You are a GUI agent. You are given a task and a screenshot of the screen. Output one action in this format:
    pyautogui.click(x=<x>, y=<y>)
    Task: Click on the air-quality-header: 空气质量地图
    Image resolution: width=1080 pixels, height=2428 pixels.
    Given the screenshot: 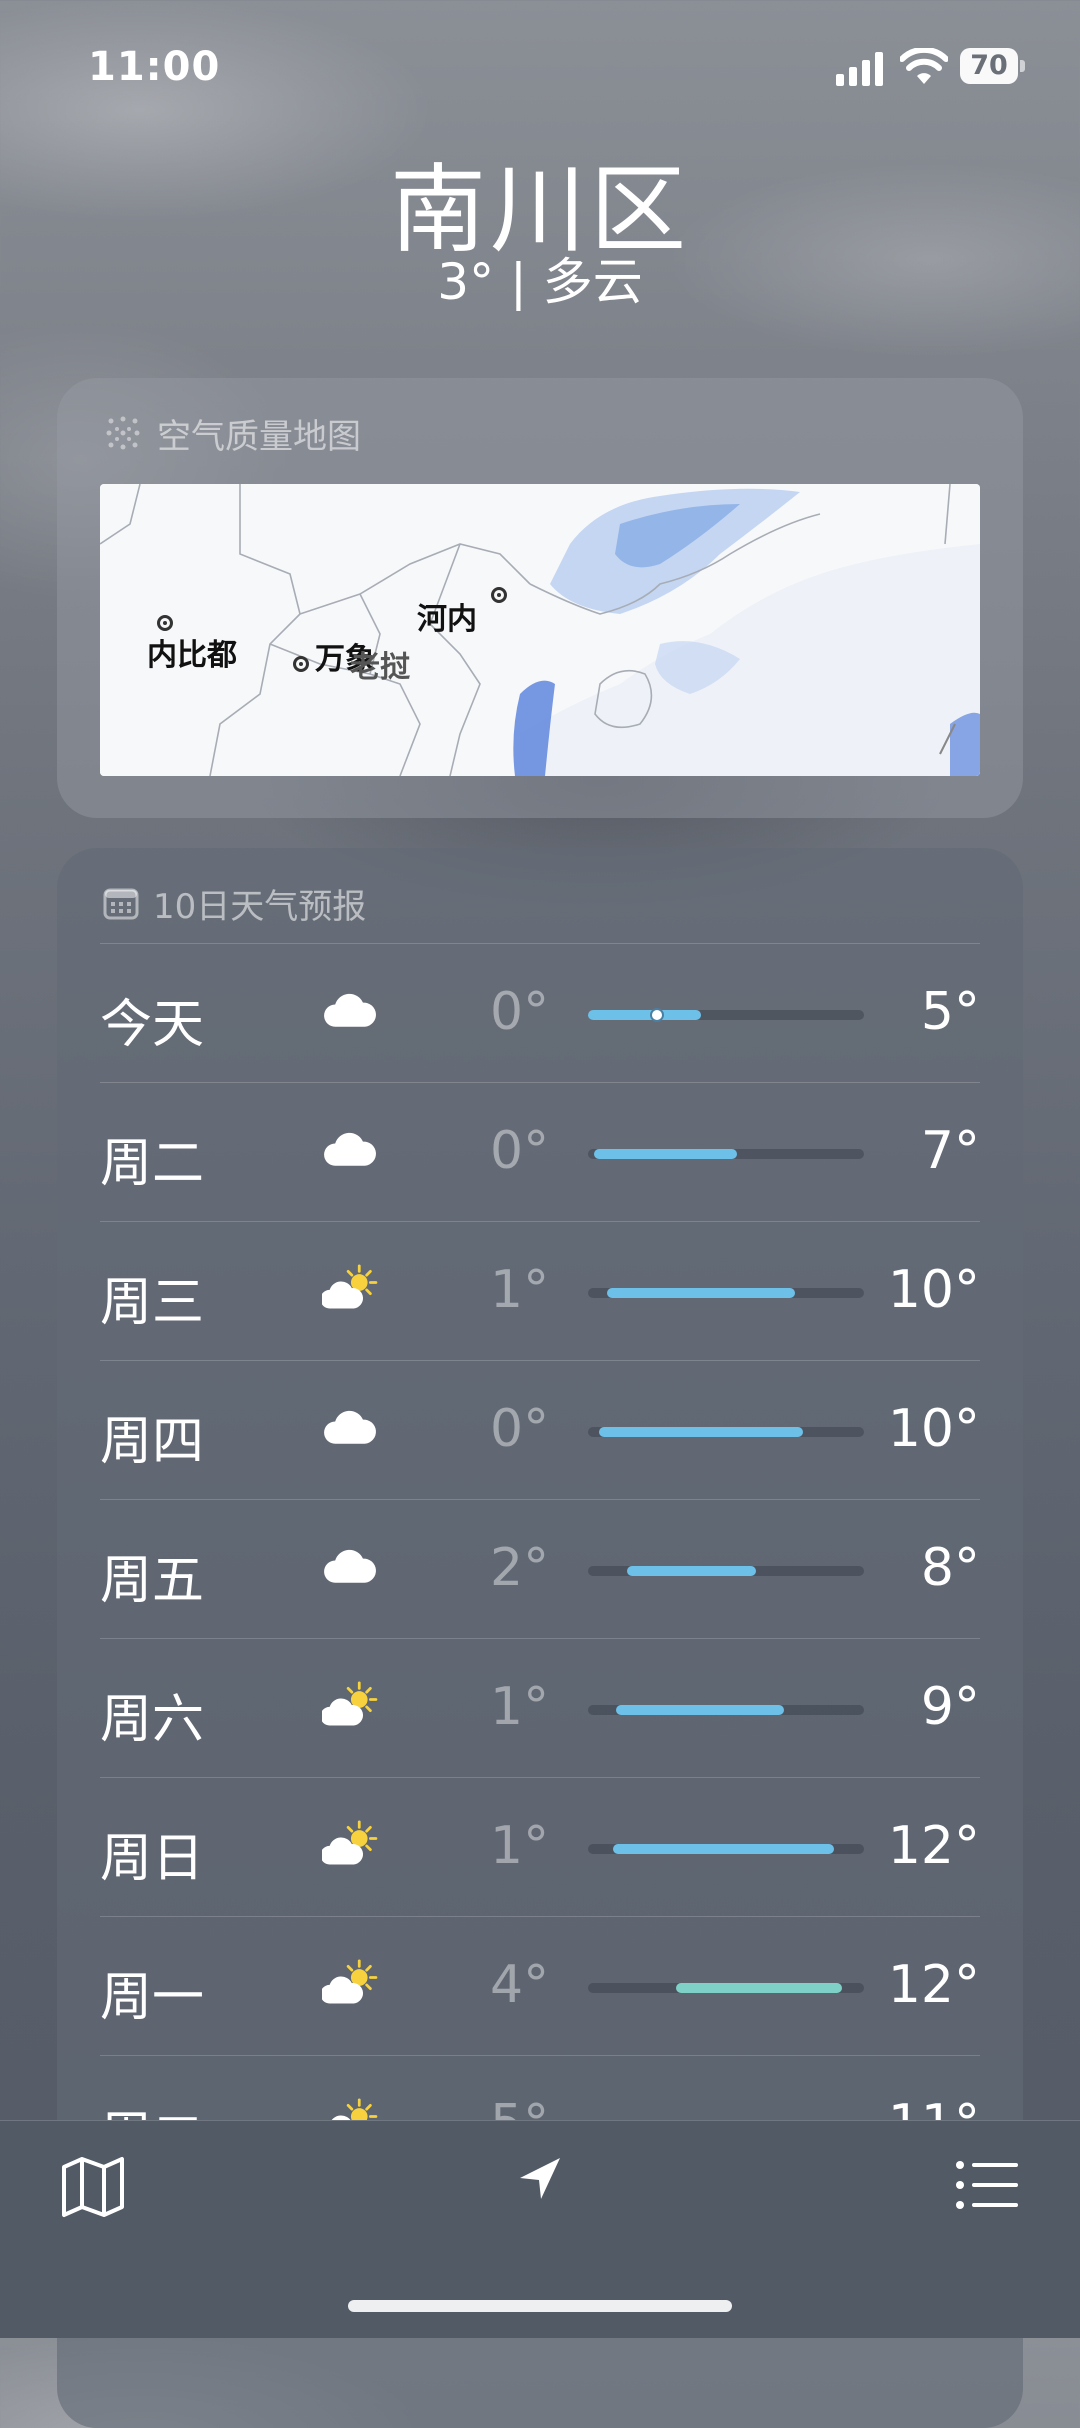 What is the action you would take?
    pyautogui.click(x=232, y=433)
    